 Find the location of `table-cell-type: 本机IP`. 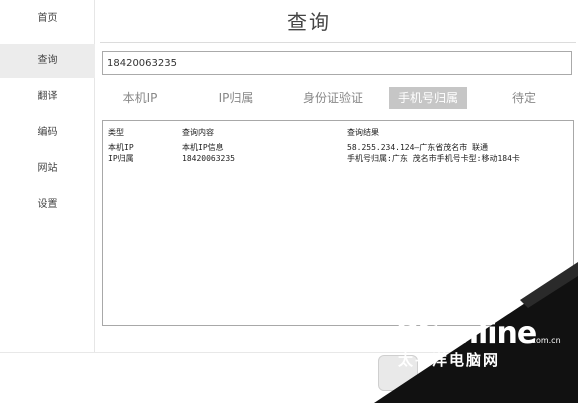

table-cell-type: 本机IP is located at coordinates (121, 147).